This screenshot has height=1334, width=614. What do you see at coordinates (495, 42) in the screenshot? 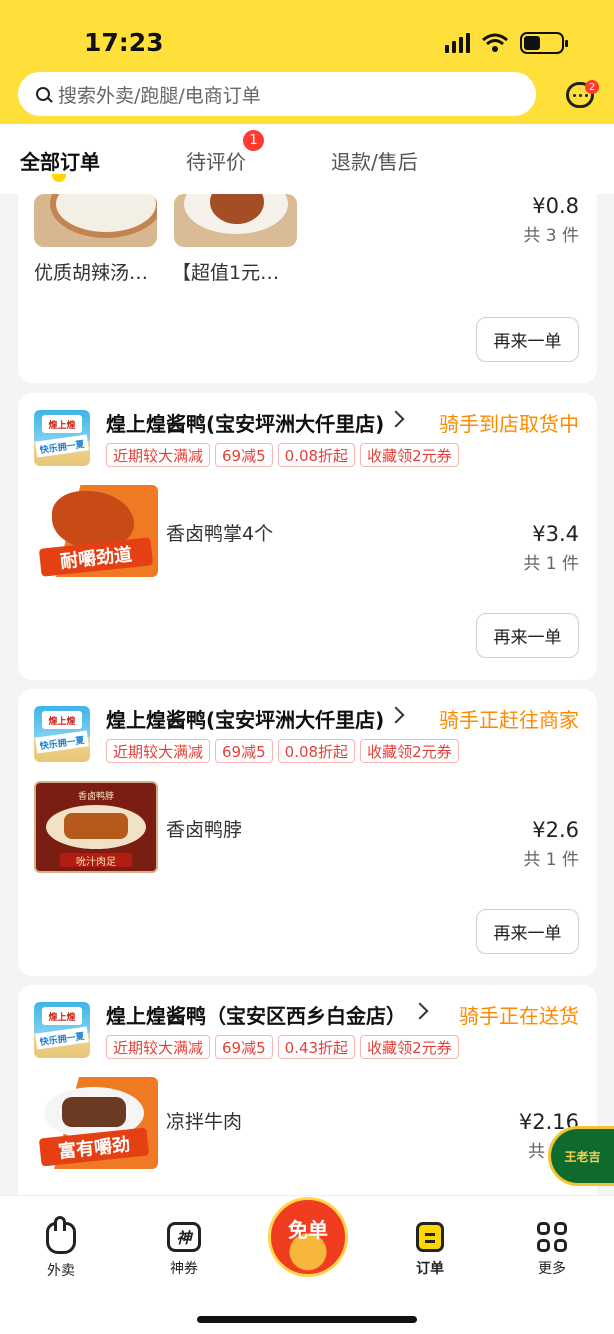
I see `wifi-icon` at bounding box center [495, 42].